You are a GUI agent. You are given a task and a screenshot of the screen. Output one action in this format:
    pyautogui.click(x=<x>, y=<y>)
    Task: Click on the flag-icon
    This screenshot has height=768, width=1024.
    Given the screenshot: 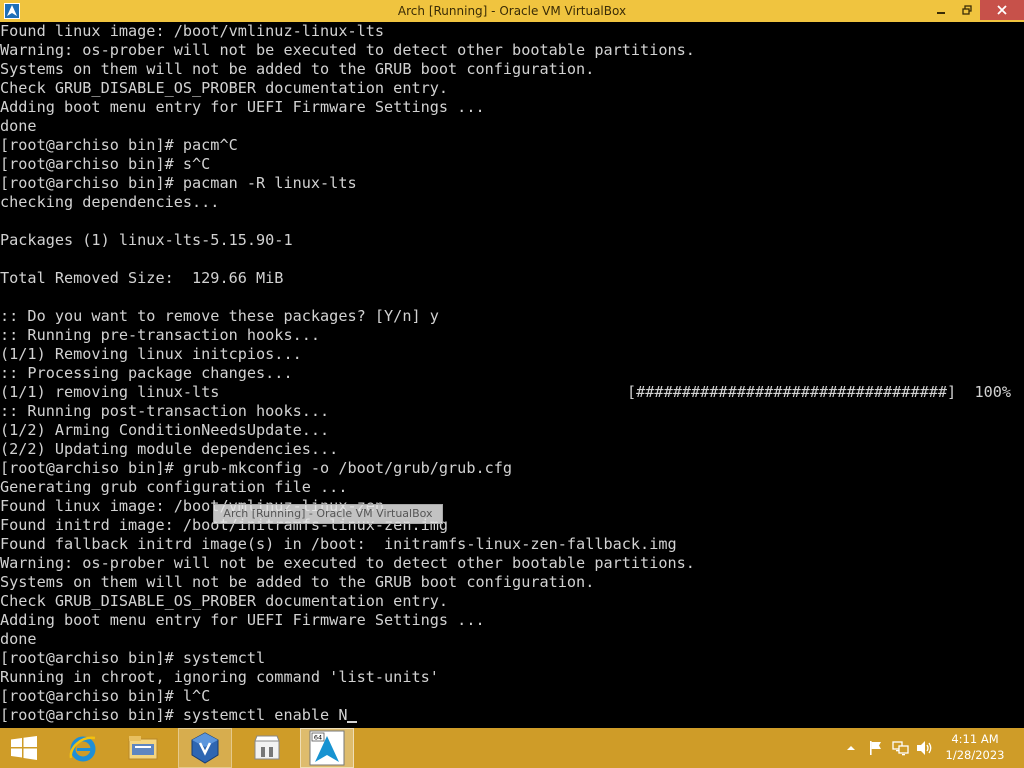 What is the action you would take?
    pyautogui.click(x=875, y=748)
    